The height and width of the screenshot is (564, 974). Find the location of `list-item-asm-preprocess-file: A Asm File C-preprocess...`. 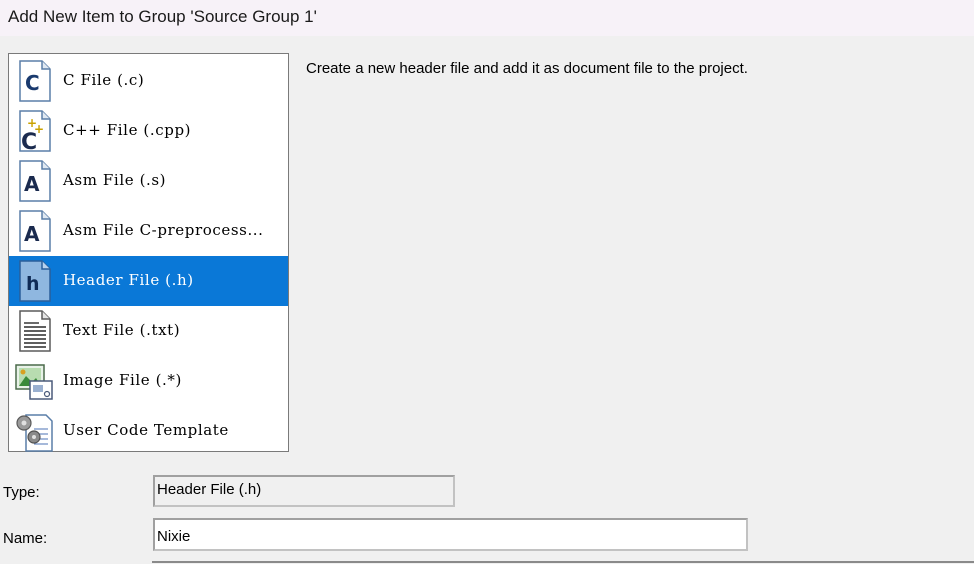

list-item-asm-preprocess-file: A Asm File C-preprocess... is located at coordinates (148, 231).